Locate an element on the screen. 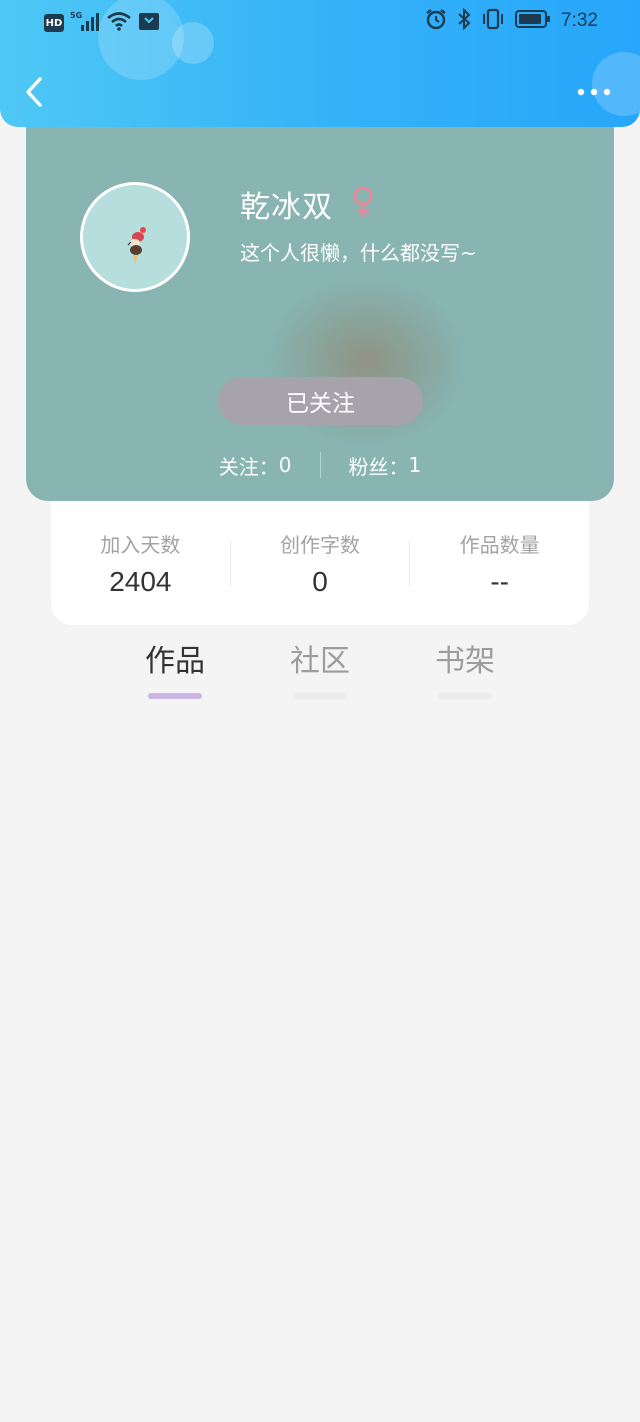 Image resolution: width=640 pixels, height=1422 pixels. bluetooth-icon is located at coordinates (464, 20).